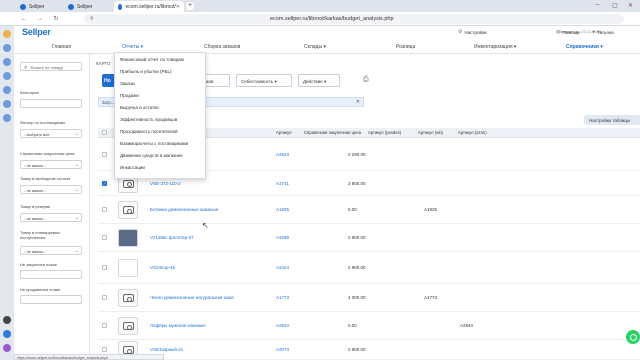 Image resolution: width=640 pixels, height=360 pixels. I want to click on close-icon: ✕, so click(358, 102).